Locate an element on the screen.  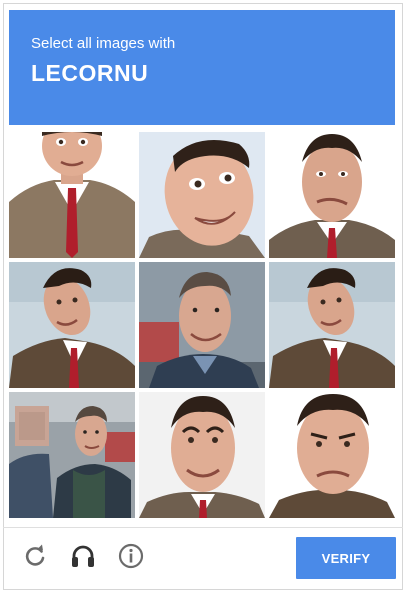
audio-challenge-button is located at coordinates (83, 556).